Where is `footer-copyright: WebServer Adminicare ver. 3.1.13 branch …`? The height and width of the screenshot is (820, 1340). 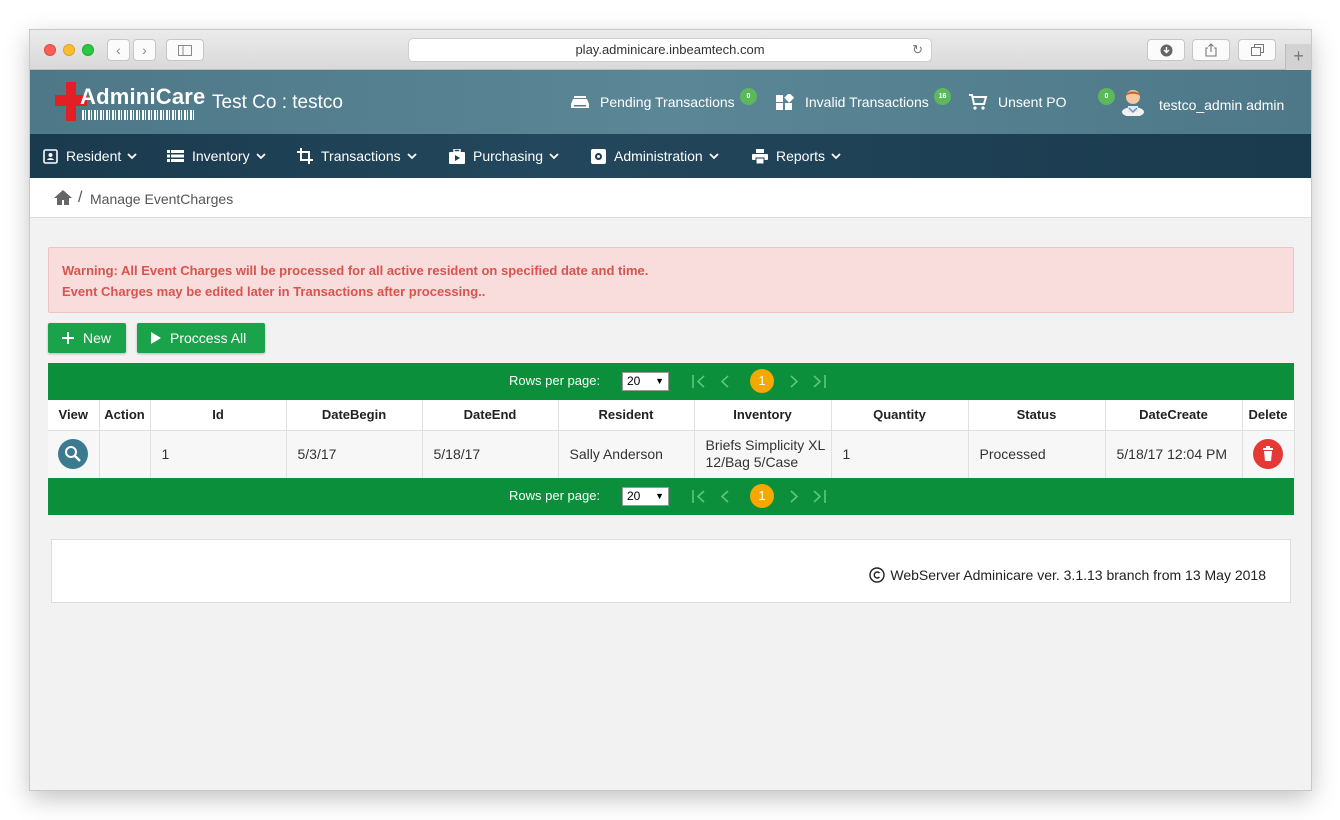
footer-copyright: WebServer Adminicare ver. 3.1.13 branch … is located at coordinates (1067, 575).